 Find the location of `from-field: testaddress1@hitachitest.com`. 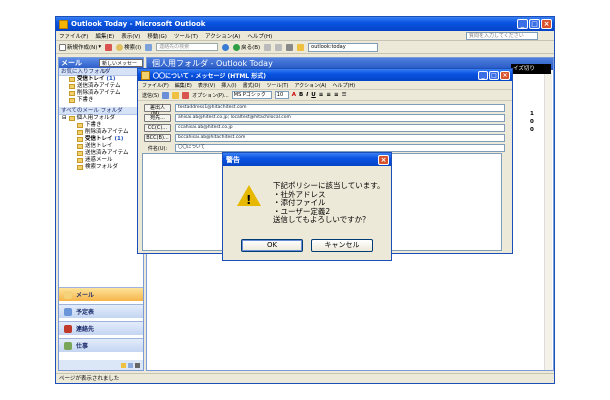

from-field: testaddress1@hitachitest.com is located at coordinates (340, 108).